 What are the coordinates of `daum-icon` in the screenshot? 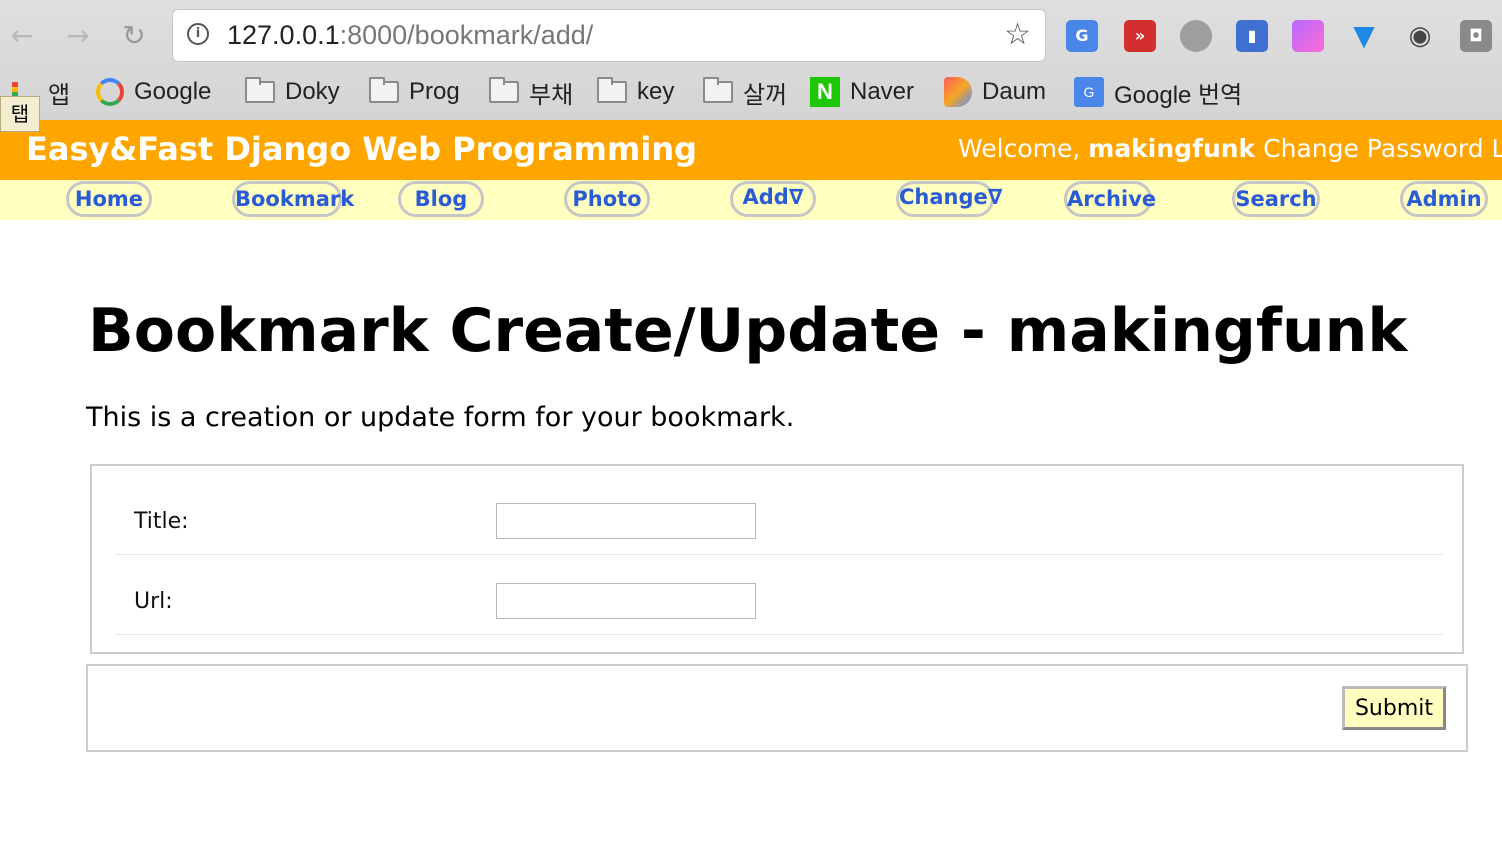 It's located at (958, 92).